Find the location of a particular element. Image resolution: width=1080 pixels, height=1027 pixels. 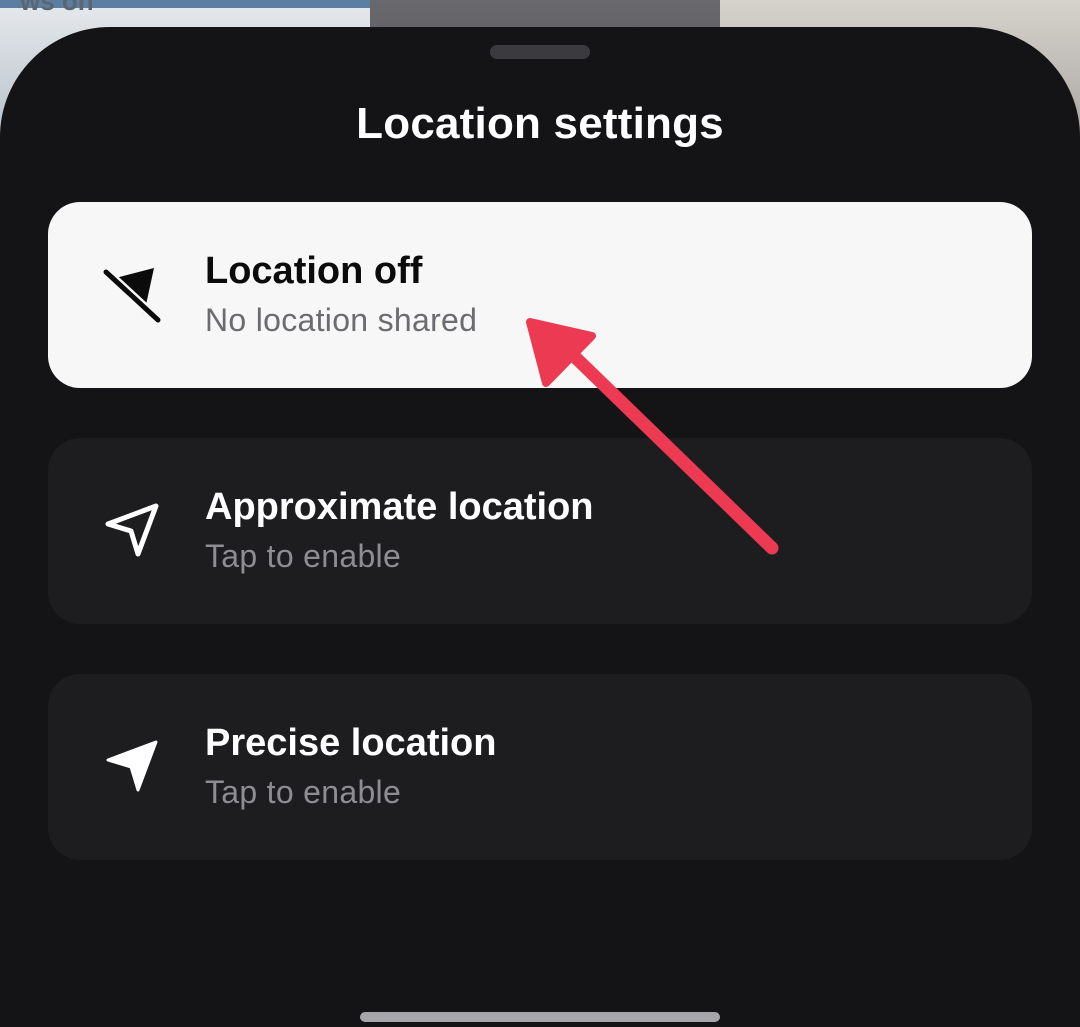

option-label: Location off is located at coordinates (314, 271).